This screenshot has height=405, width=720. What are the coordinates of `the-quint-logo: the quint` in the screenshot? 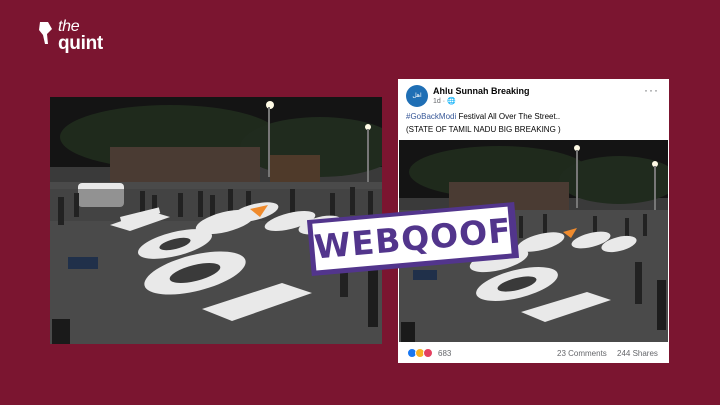 It's located at (70, 36).